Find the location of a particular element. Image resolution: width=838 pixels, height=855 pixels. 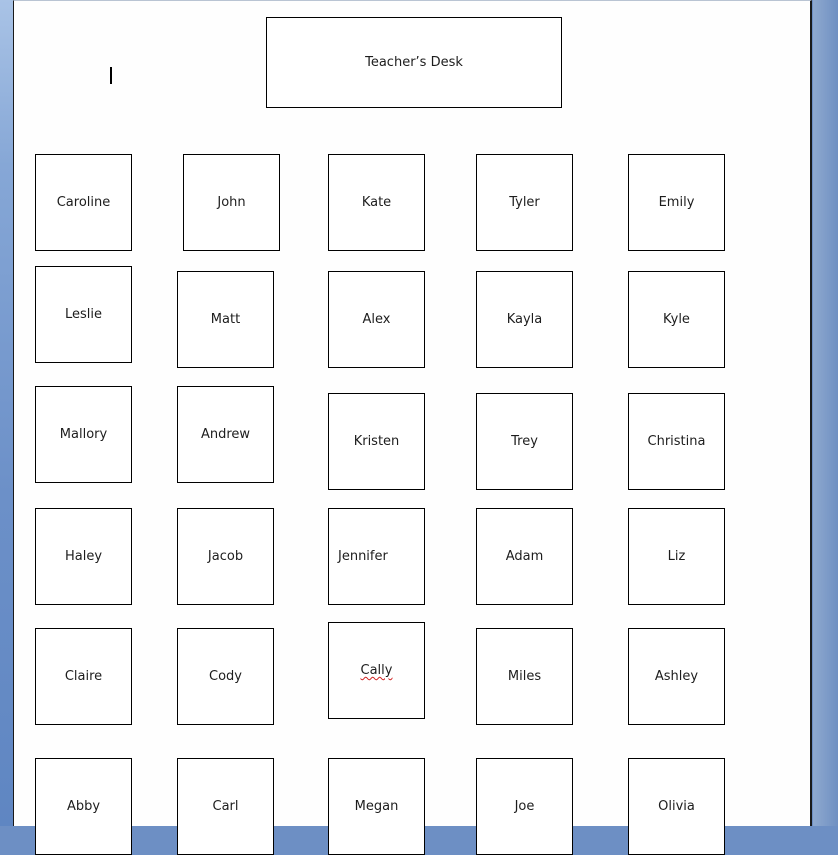

seat-box: Kayla is located at coordinates (524, 319).